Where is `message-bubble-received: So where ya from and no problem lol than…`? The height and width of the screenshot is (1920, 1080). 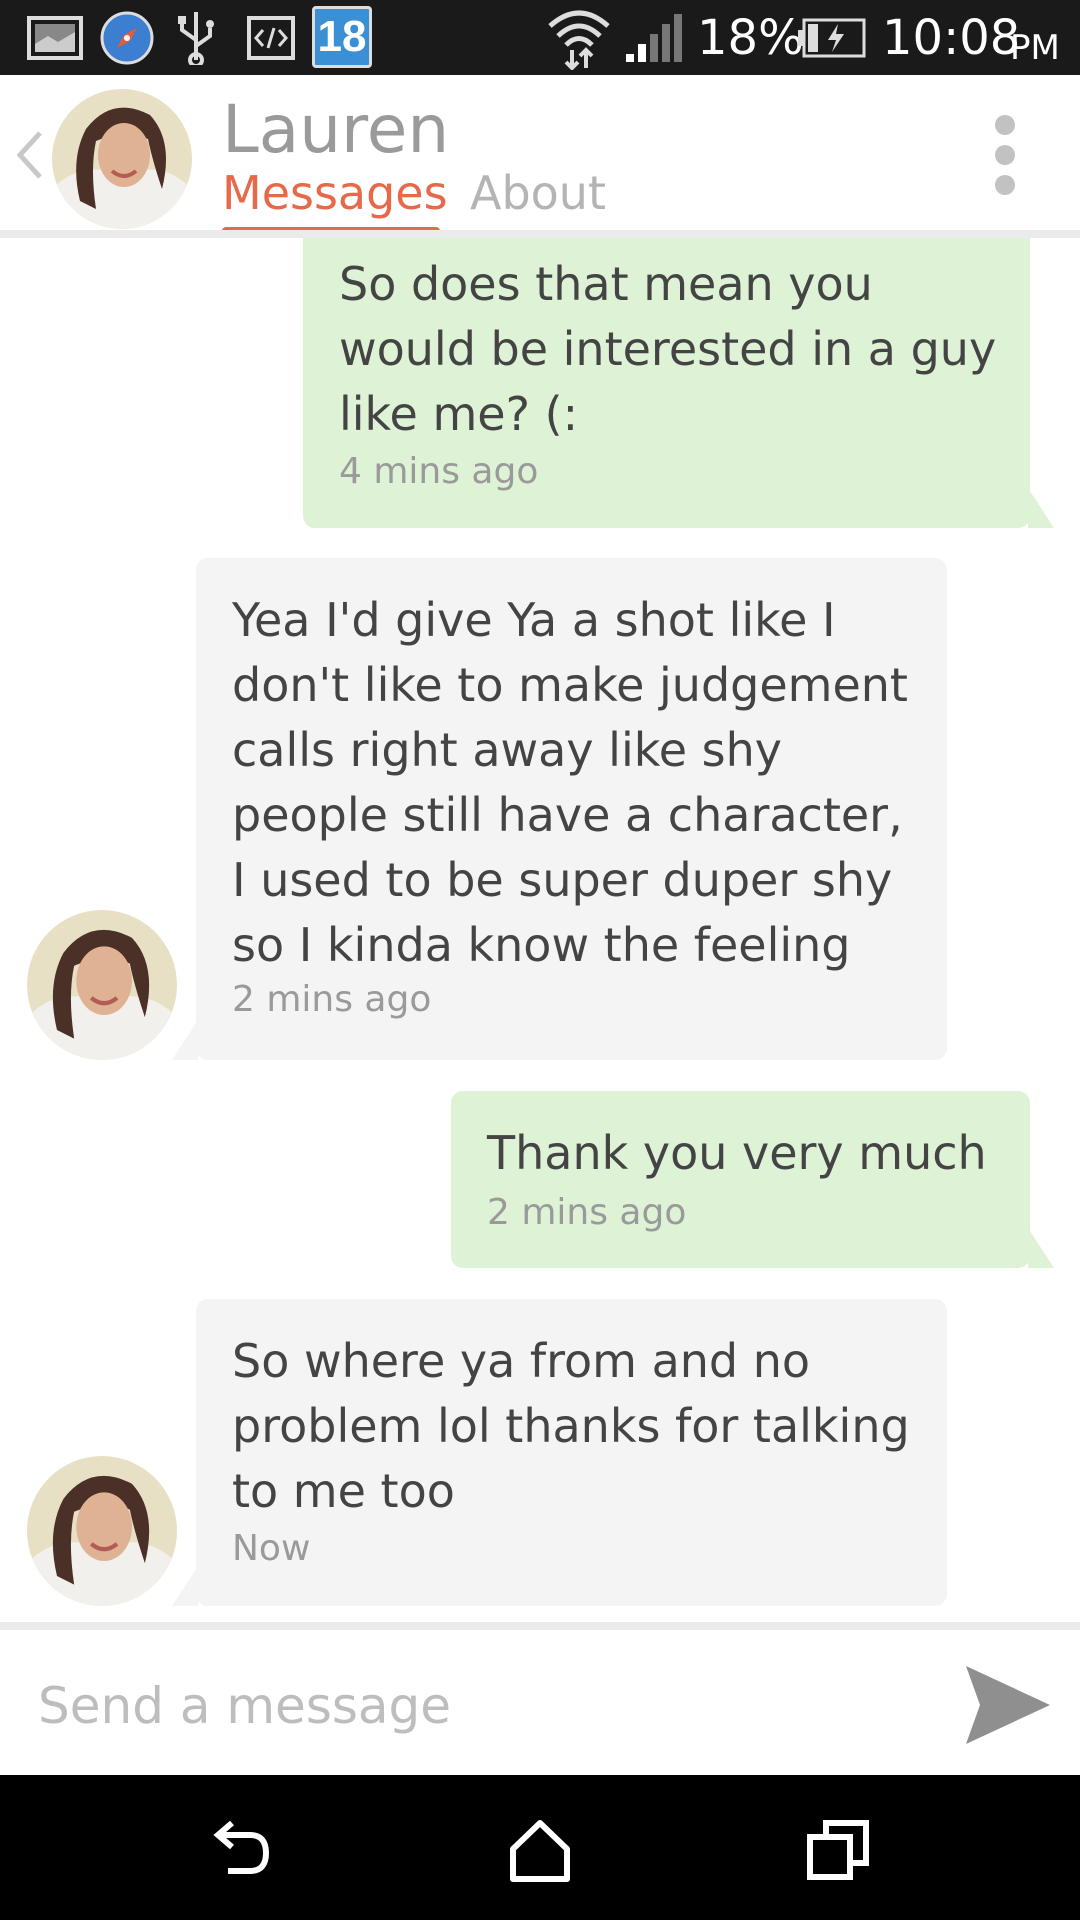 message-bubble-received: So where ya from and no problem lol than… is located at coordinates (571, 1452).